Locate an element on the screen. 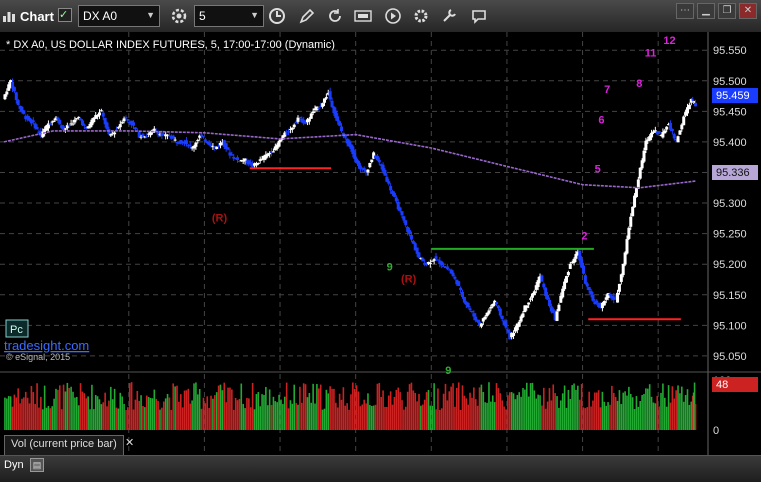 The image size is (761, 482). td-count-label: 6 is located at coordinates (601, 121).